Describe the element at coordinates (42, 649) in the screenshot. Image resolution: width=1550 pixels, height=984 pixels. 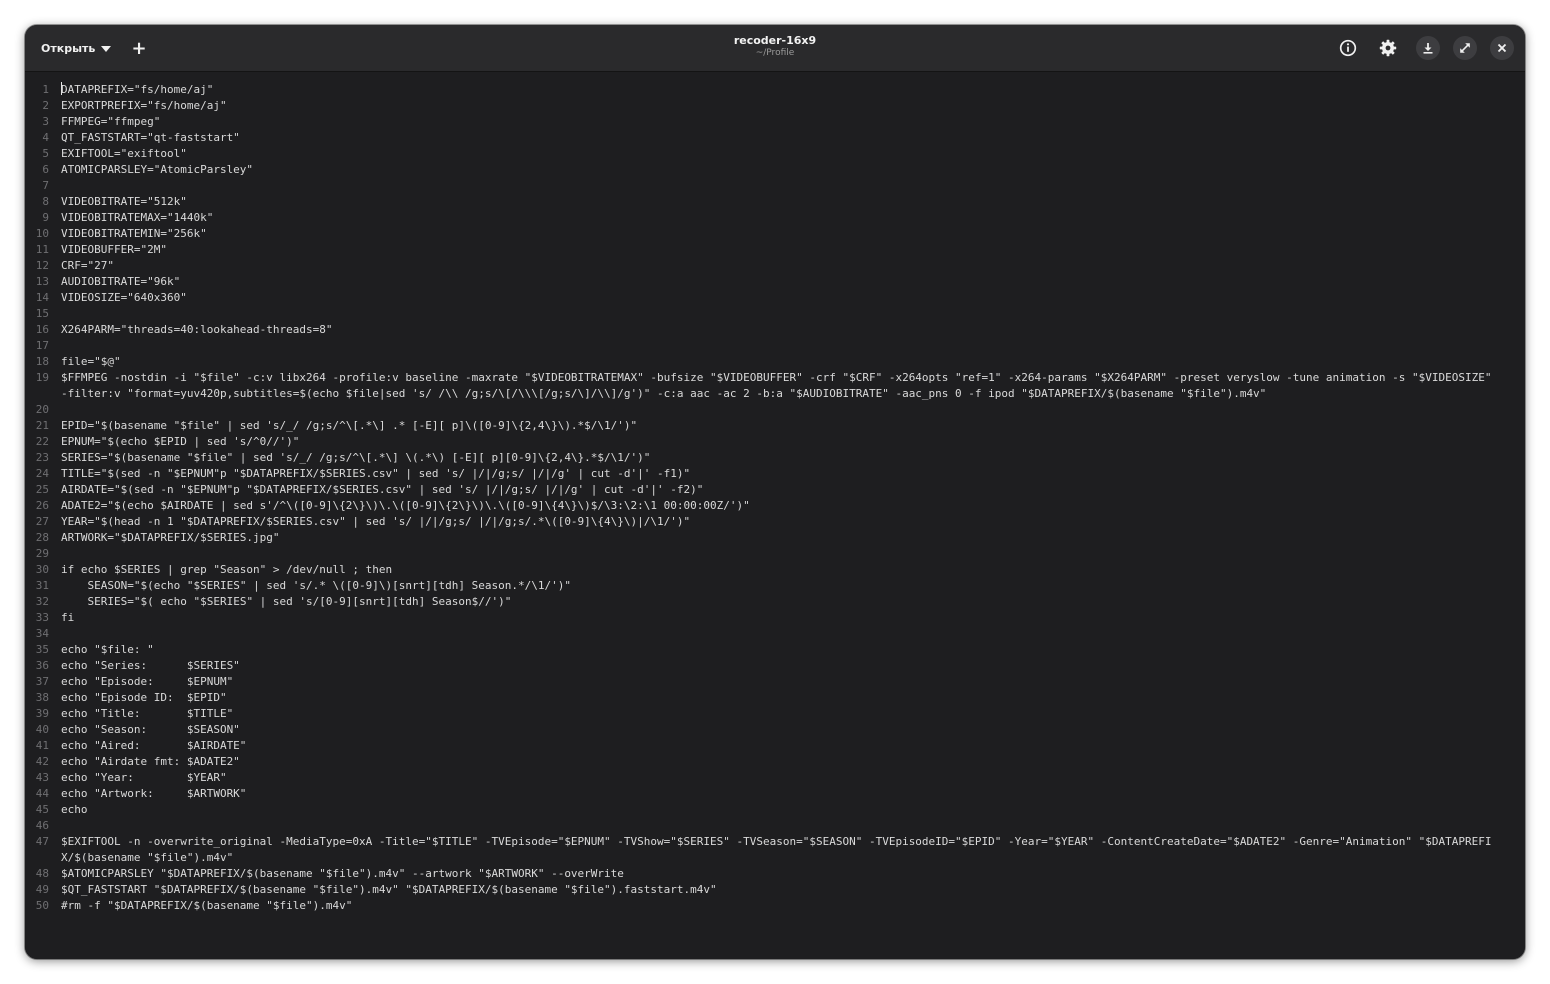
I see `line-number: 35` at that location.